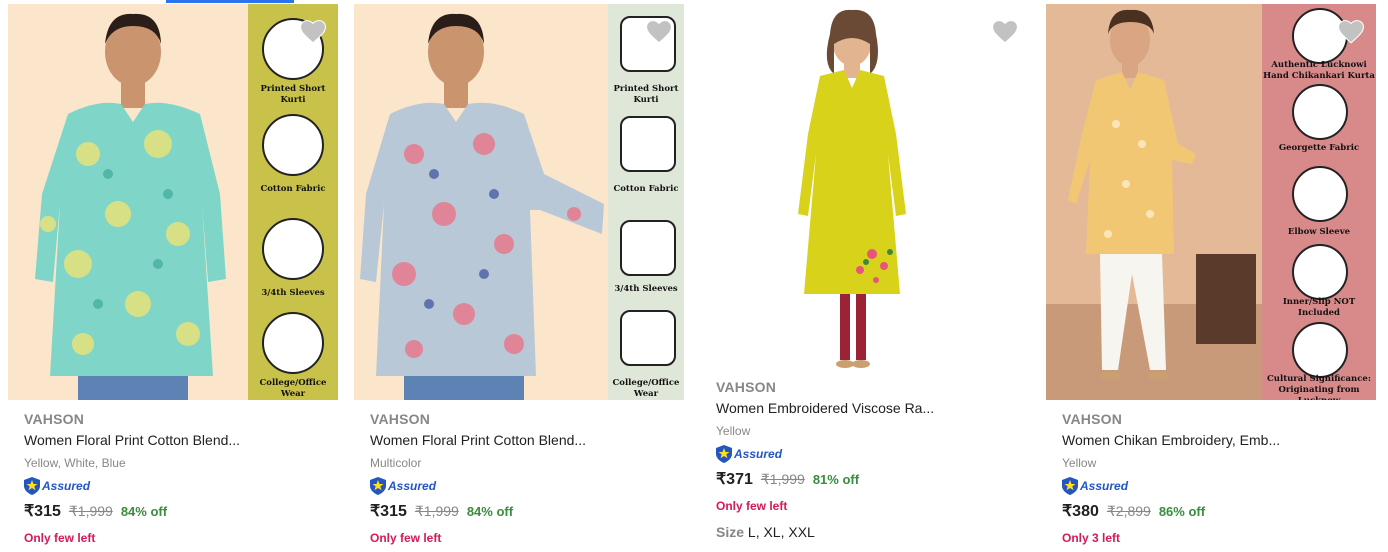 This screenshot has width=1388, height=552. I want to click on product-variant: Yellow, White, Blue, so click(75, 463).